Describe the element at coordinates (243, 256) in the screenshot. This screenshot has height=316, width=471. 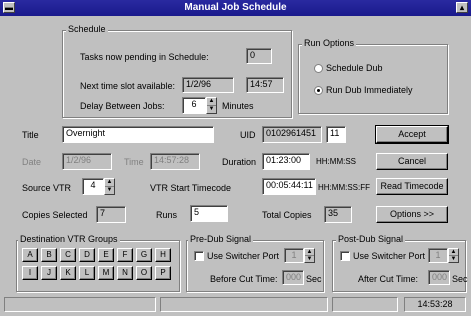
I see `pre-dub-switcher-label: Use Switcher Port` at that location.